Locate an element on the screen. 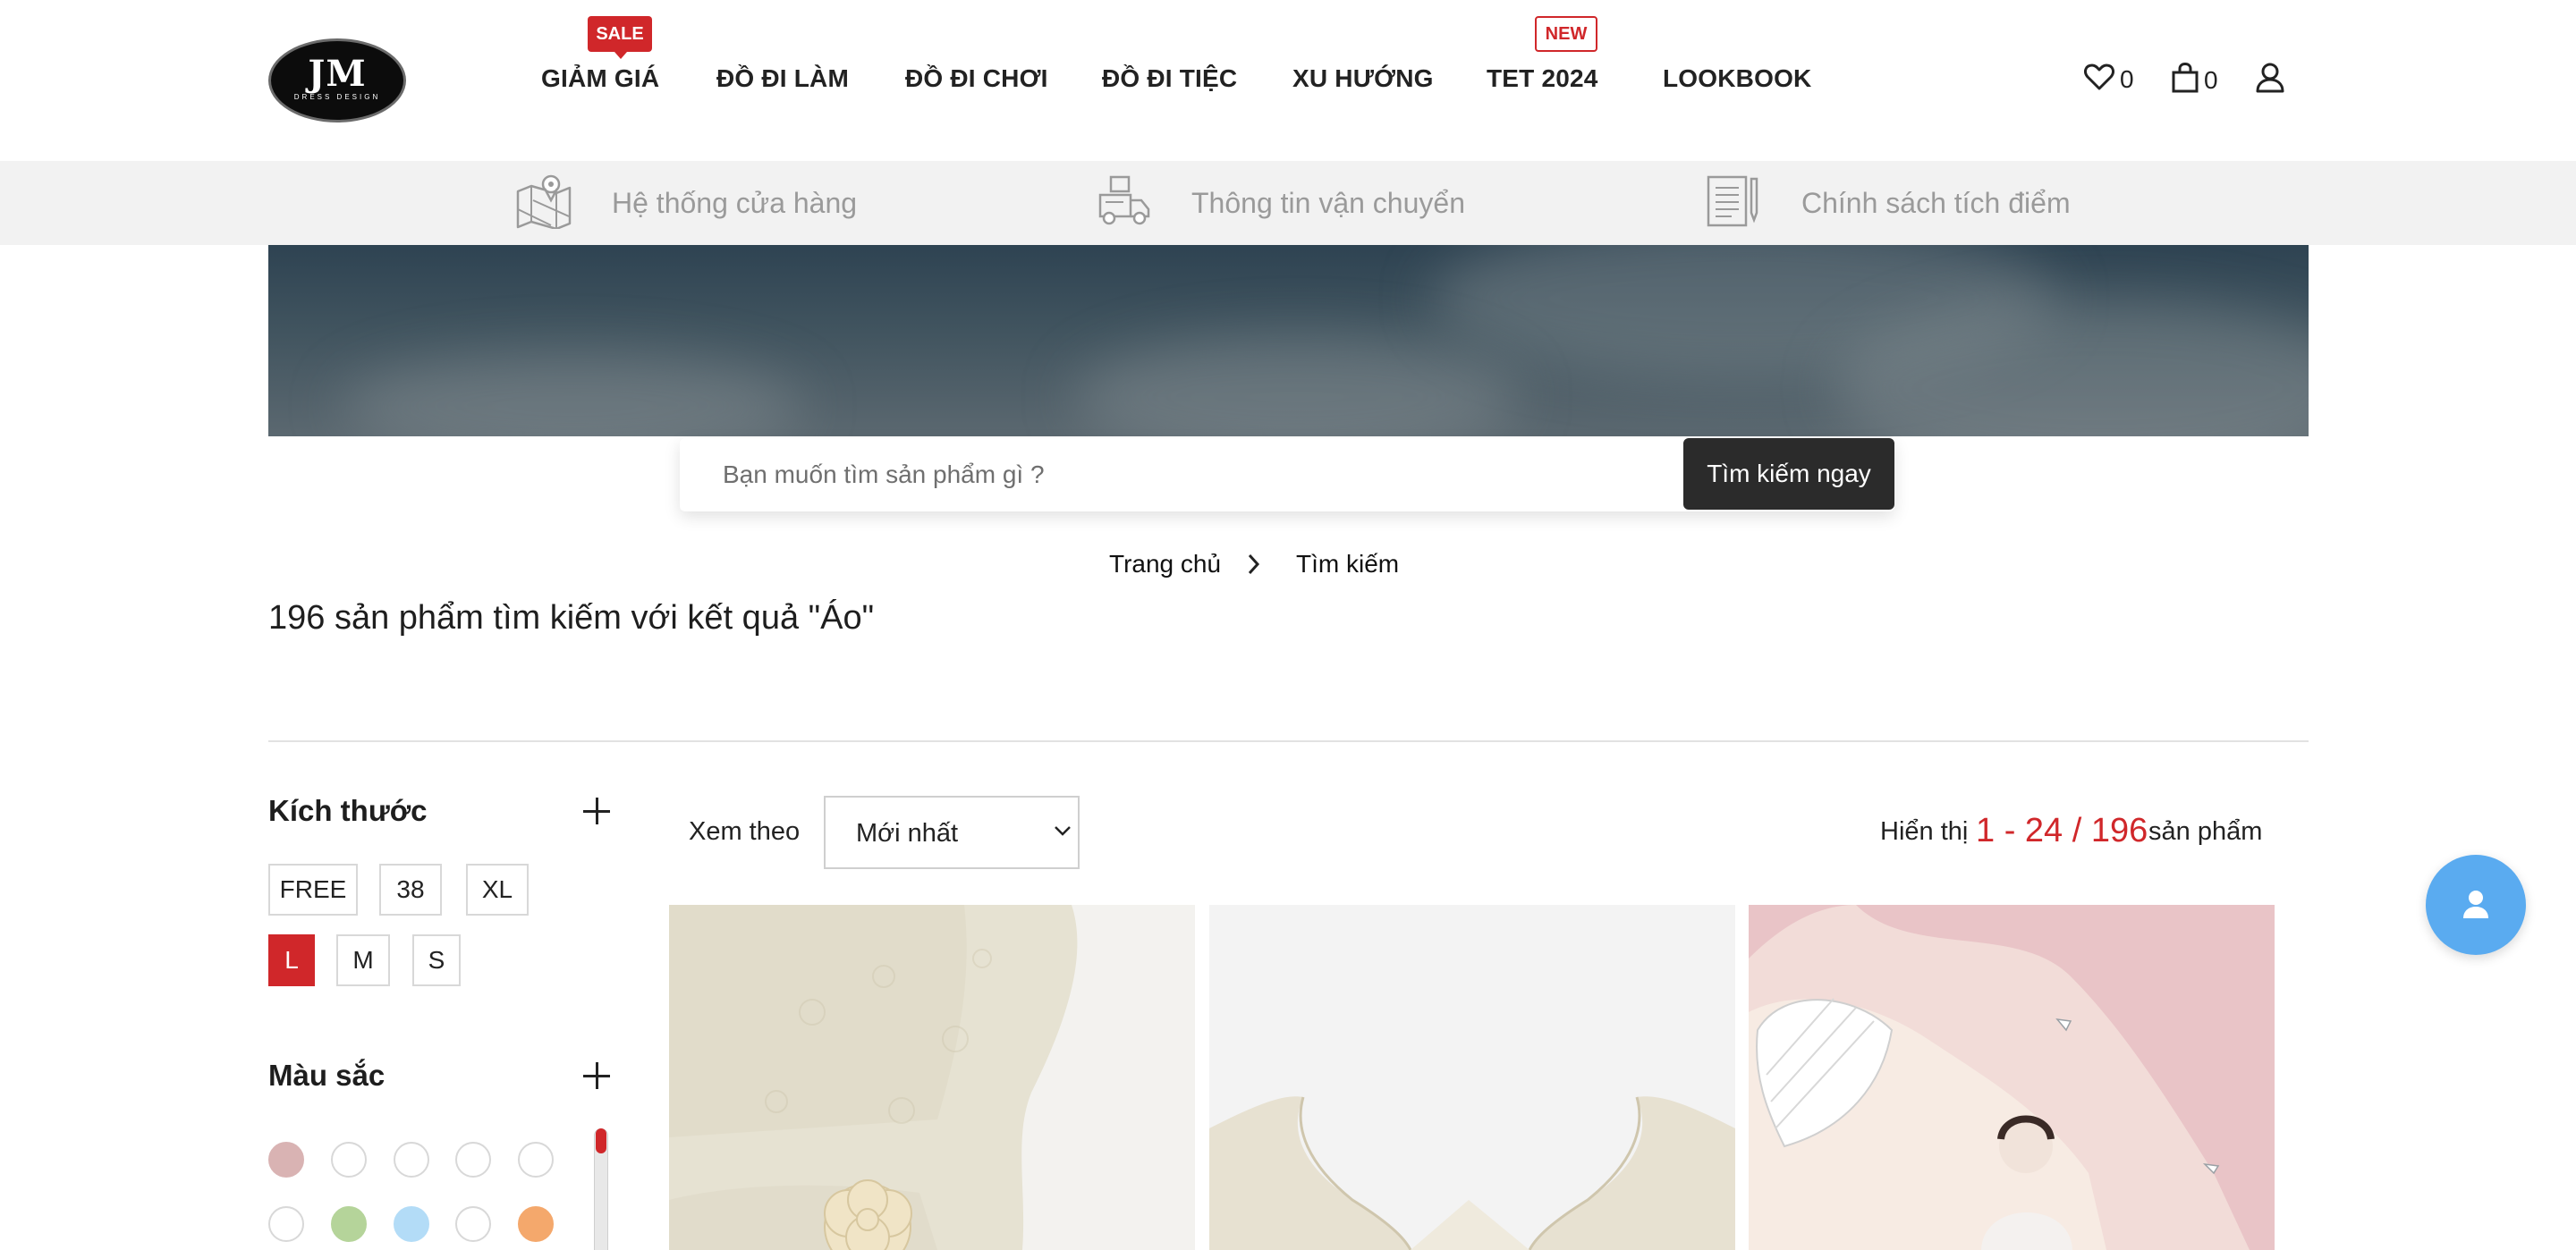  search-result-title: 196 sản phẩm tìm kiếm với kết quả "Áo" is located at coordinates (571, 618).